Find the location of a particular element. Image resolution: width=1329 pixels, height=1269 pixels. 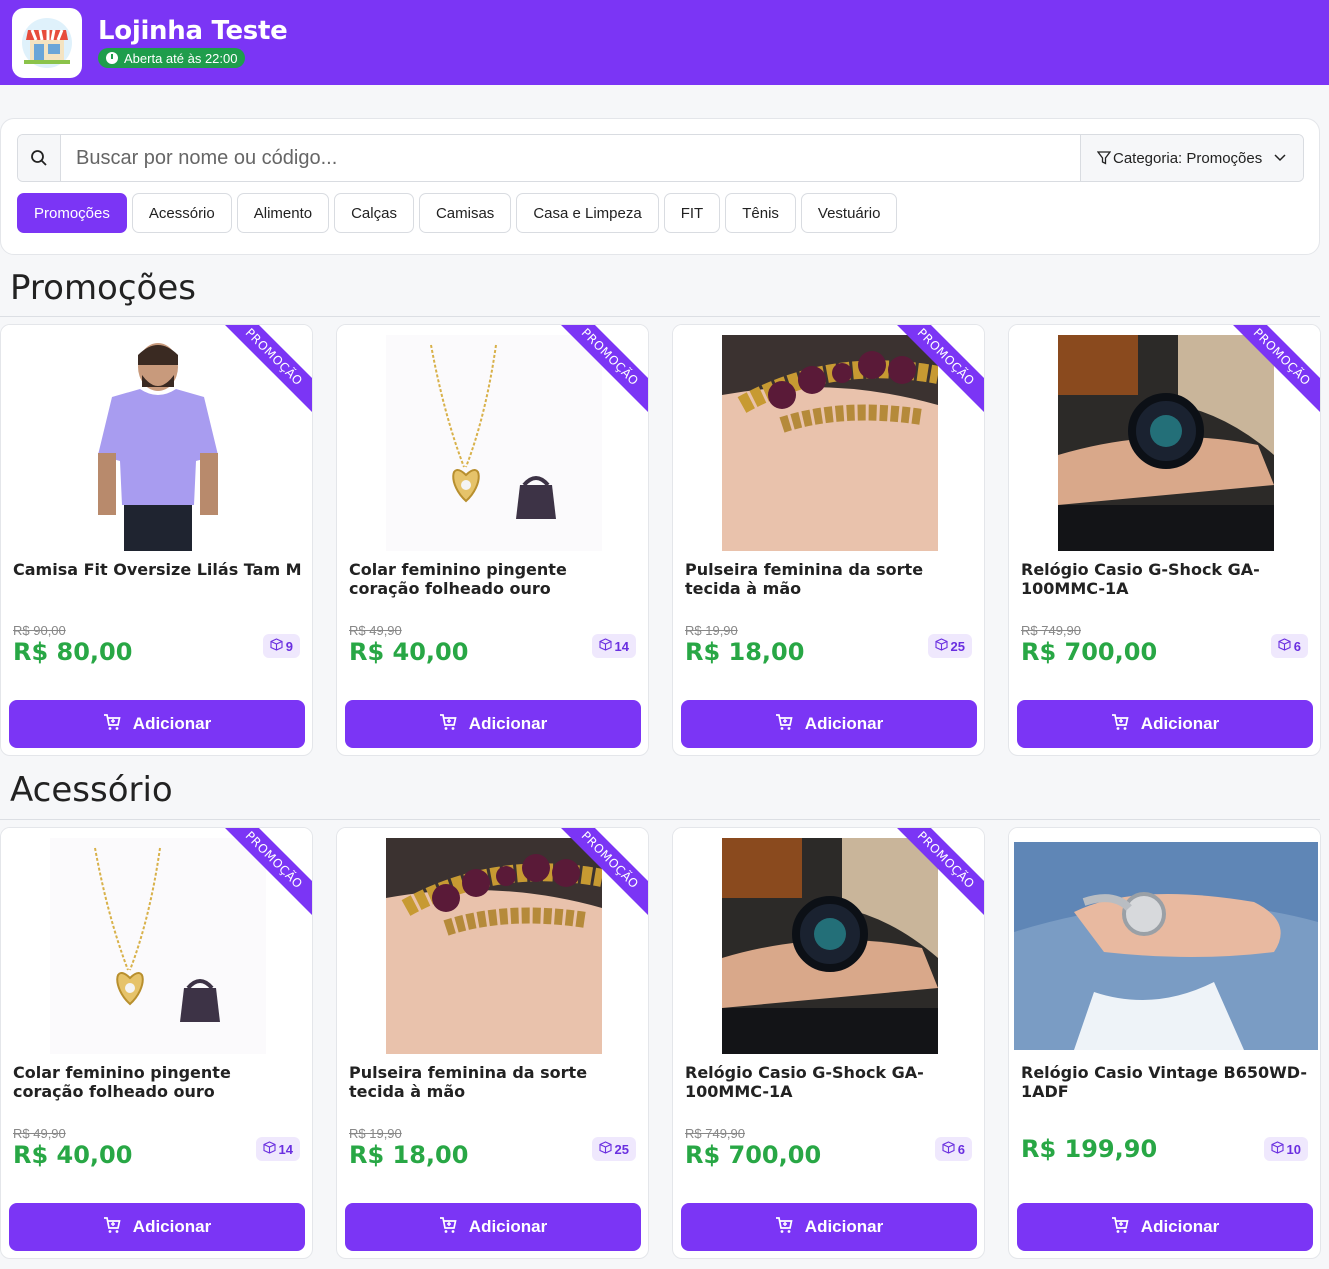

section-title: Acessório is located at coordinates (91, 790).